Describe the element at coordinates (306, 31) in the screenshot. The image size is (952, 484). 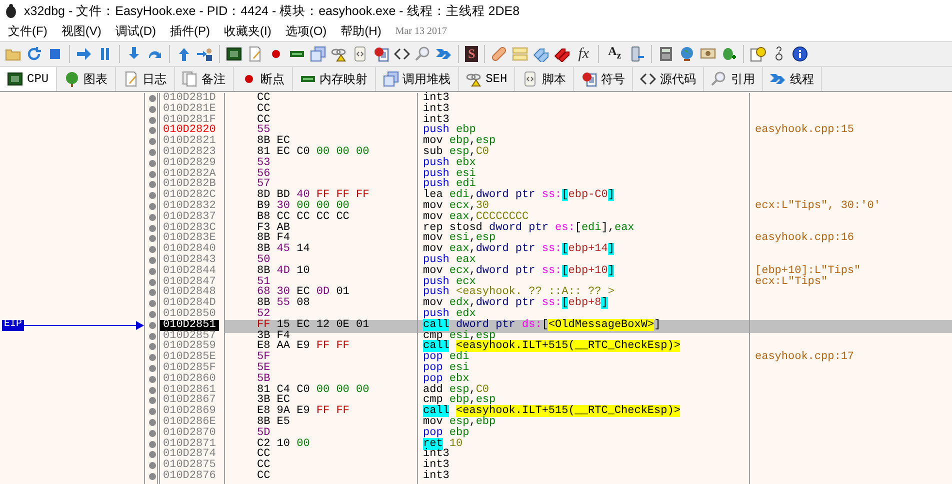
I see `menu-item: 选项(O)` at that location.